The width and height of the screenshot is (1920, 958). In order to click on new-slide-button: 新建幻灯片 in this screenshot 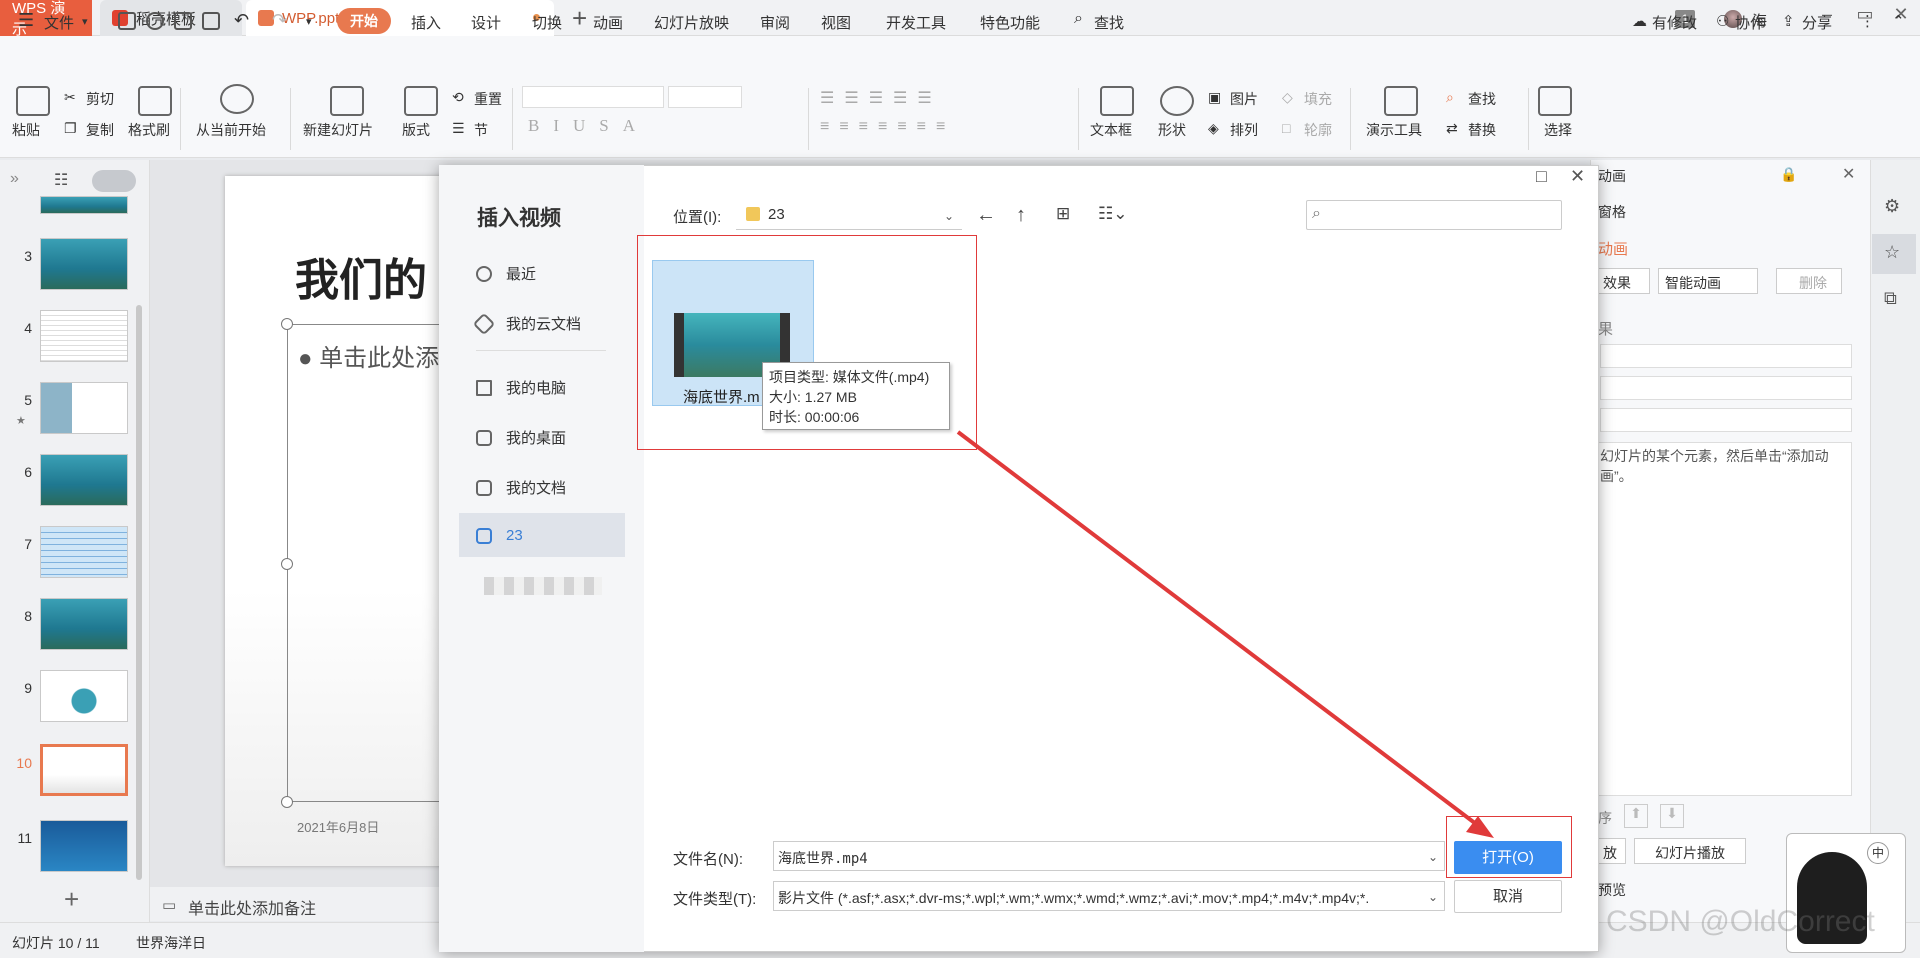, I will do `click(338, 130)`.